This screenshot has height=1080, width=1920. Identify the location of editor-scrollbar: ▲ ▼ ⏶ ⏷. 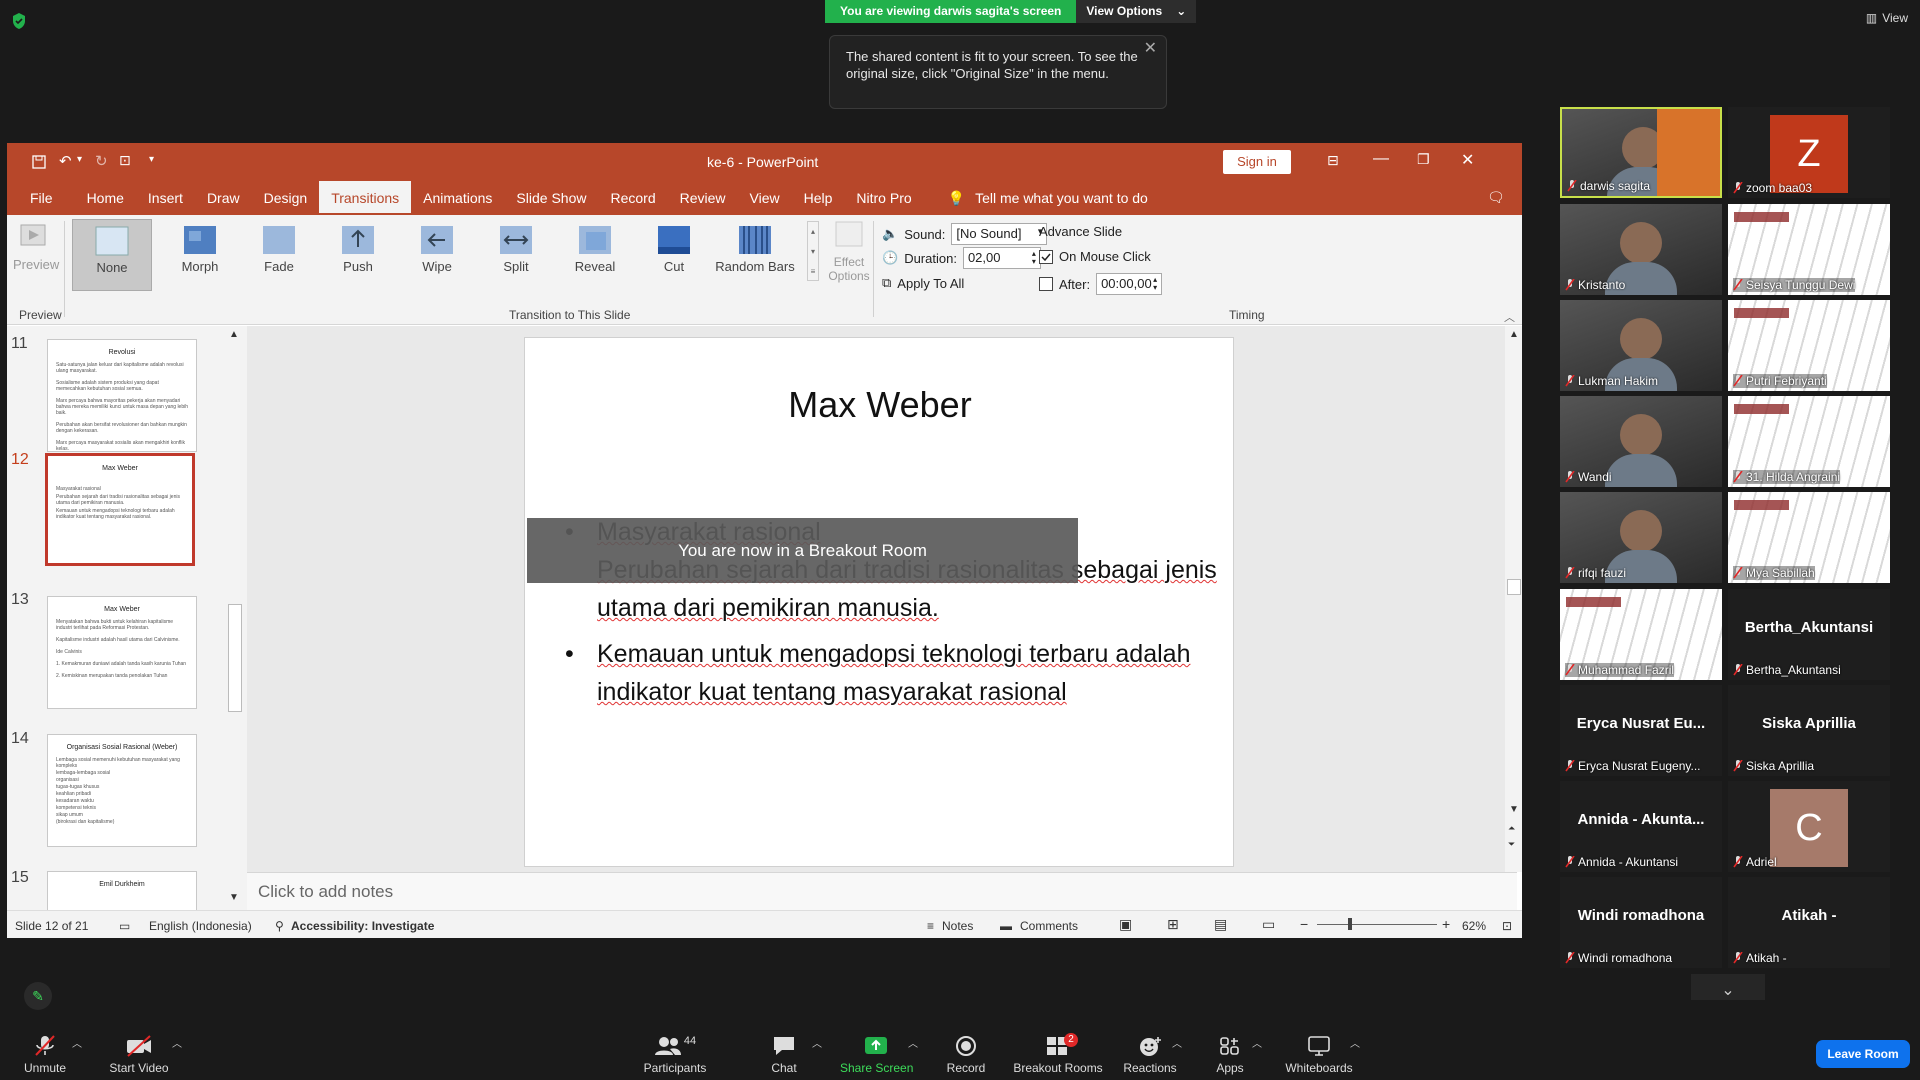
(1513, 599).